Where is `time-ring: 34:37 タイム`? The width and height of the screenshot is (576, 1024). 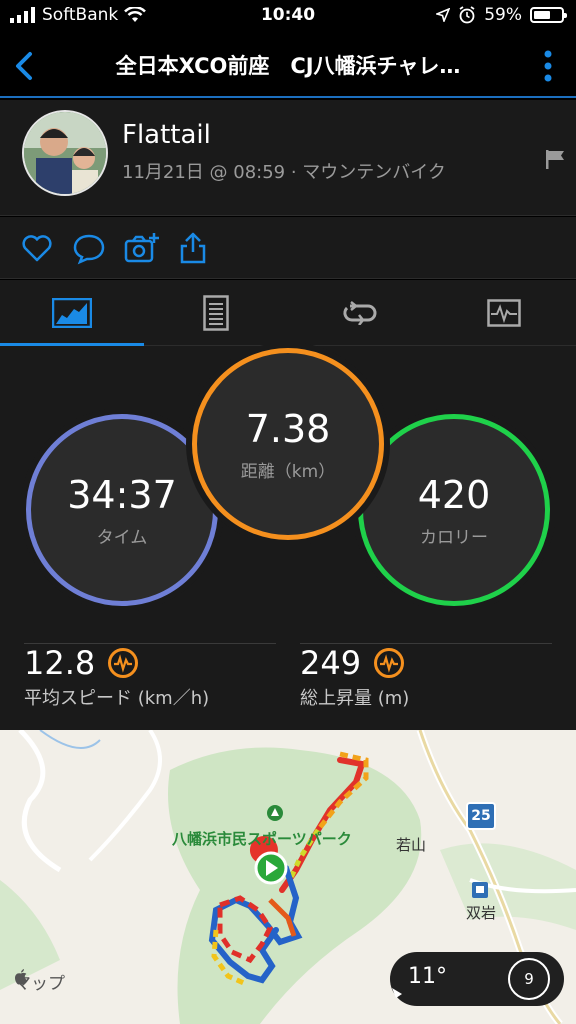 time-ring: 34:37 タイム is located at coordinates (122, 510).